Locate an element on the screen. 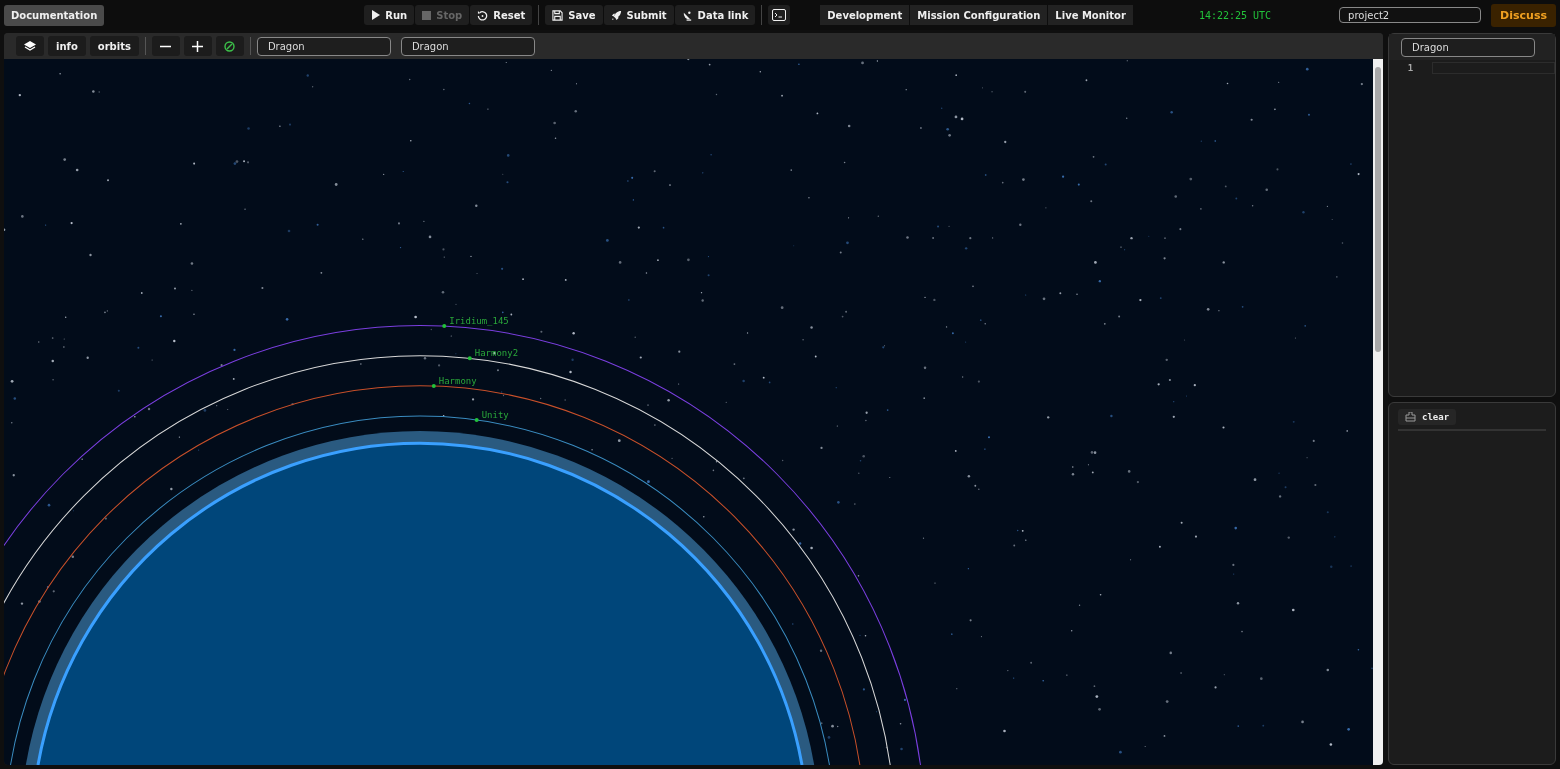 Image resolution: width=1560 pixels, height=769 pixels. plus-icon is located at coordinates (198, 46).